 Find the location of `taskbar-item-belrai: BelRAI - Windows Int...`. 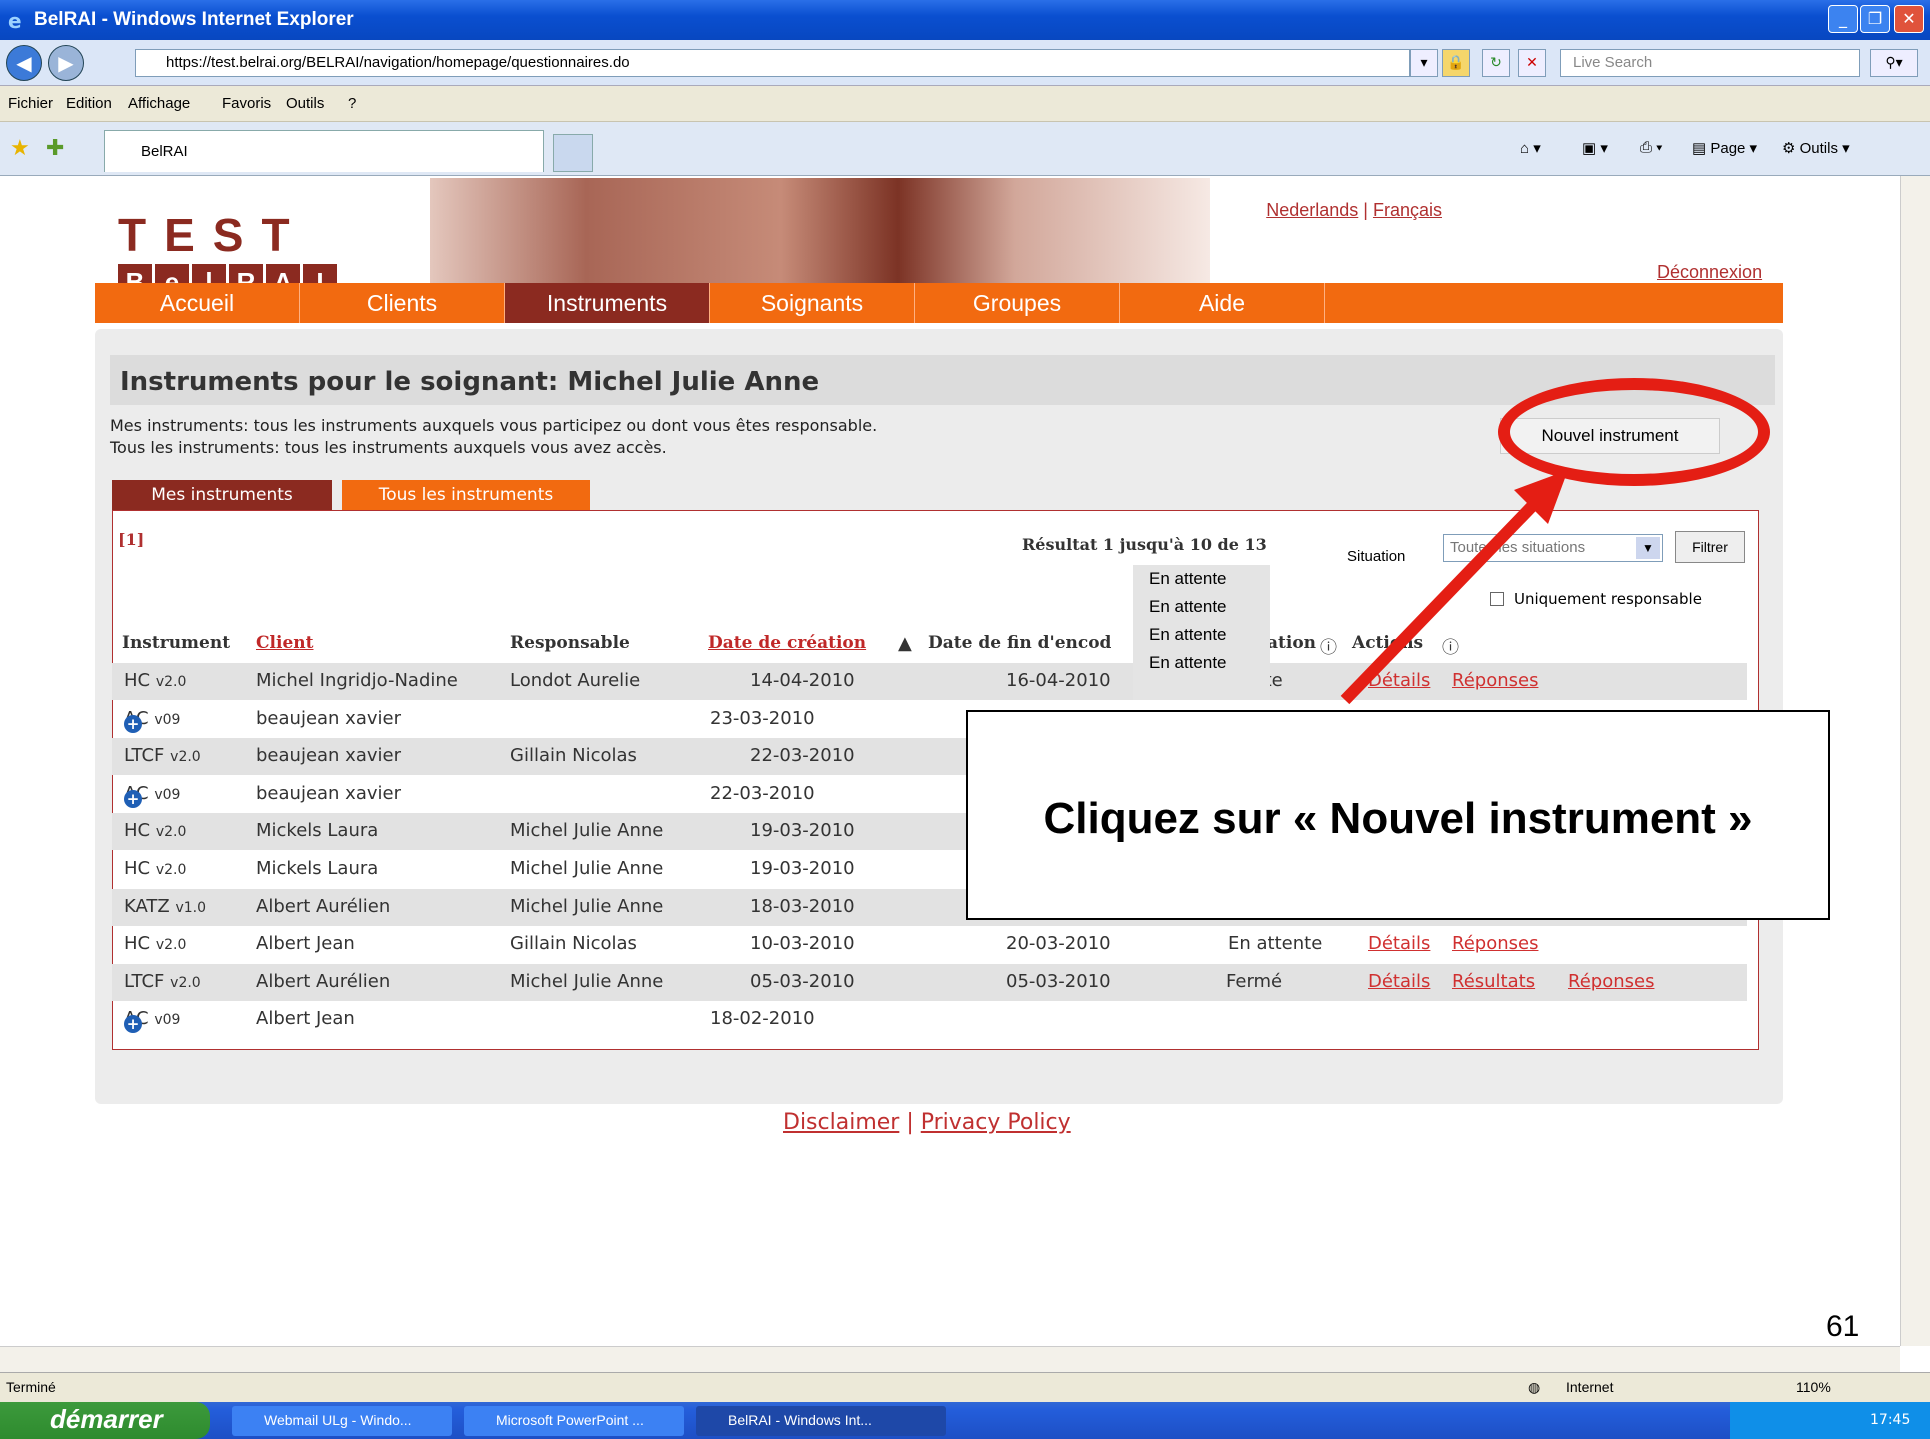

taskbar-item-belrai: BelRAI - Windows Int... is located at coordinates (821, 1421).